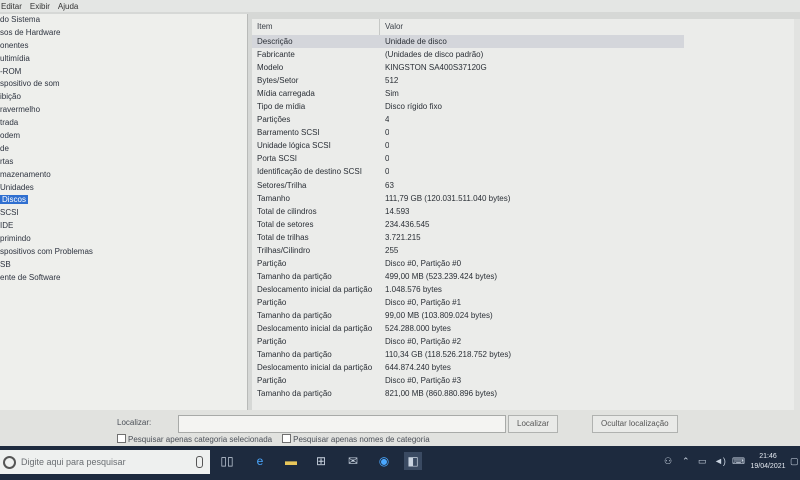 The height and width of the screenshot is (480, 800). Describe the element at coordinates (526, 106) in the screenshot. I see `table-row: Tipo de mídia Disco rígido fixo` at that location.